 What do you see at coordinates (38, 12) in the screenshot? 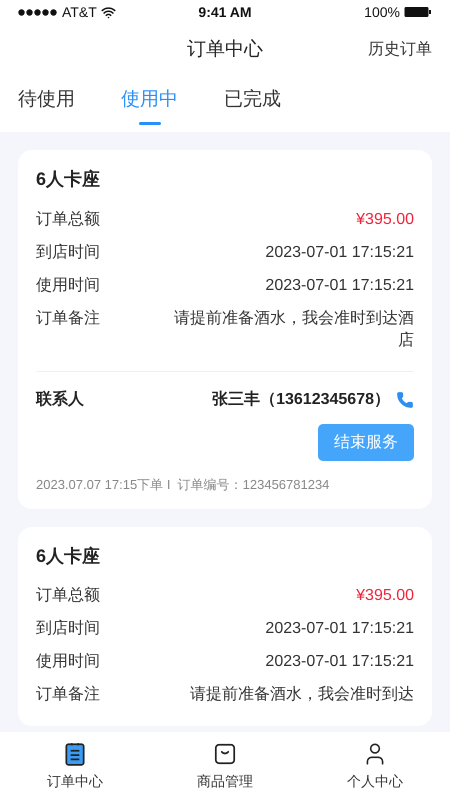
I see `signal-icon` at bounding box center [38, 12].